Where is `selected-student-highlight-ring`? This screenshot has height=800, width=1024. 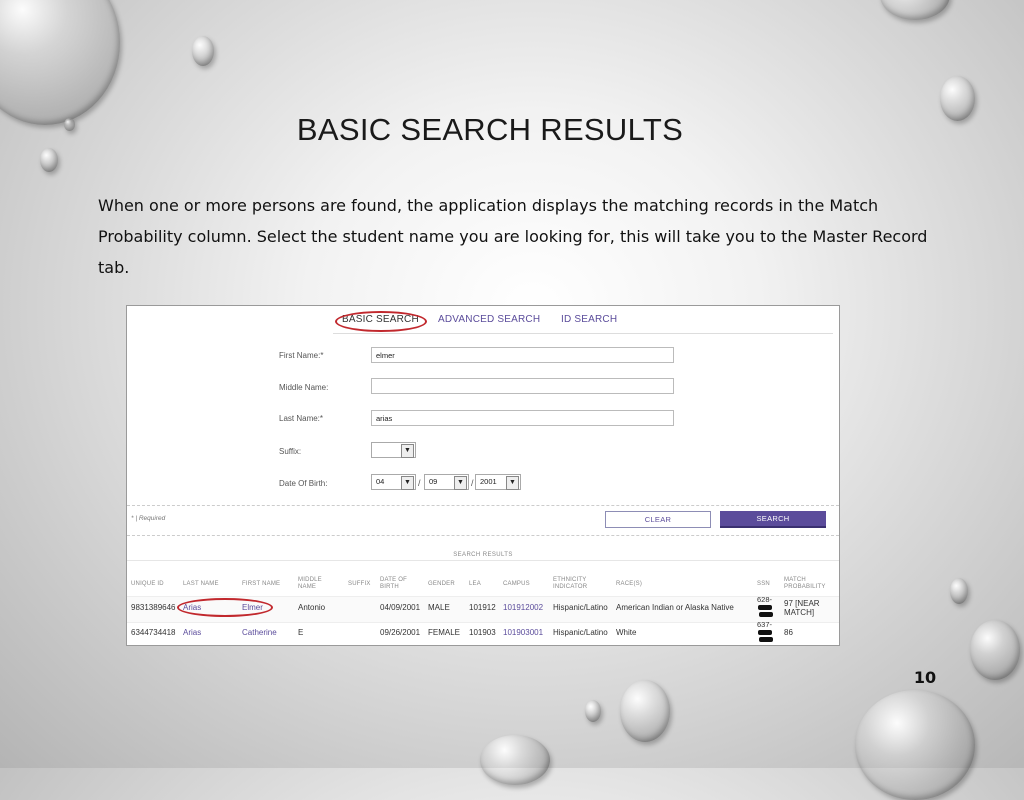 selected-student-highlight-ring is located at coordinates (225, 607).